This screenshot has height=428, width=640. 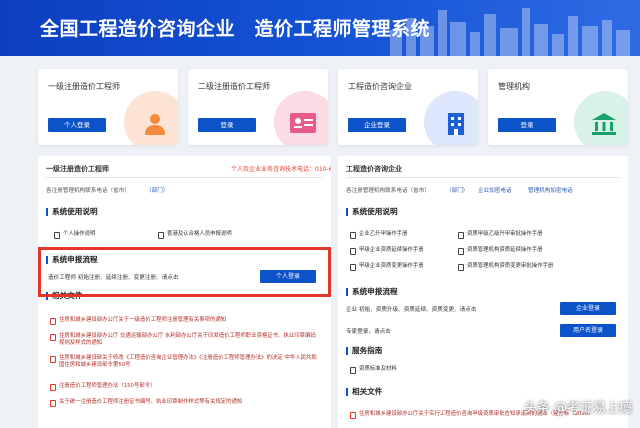 What do you see at coordinates (77, 125) in the screenshot?
I see `personal-login-button: 个人登录` at bounding box center [77, 125].